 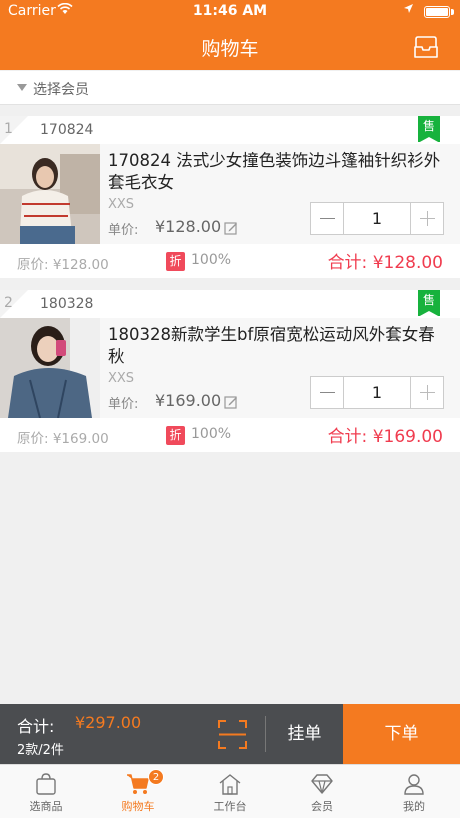 What do you see at coordinates (385, 263) in the screenshot?
I see `item-total: 合计: ¥128.00` at bounding box center [385, 263].